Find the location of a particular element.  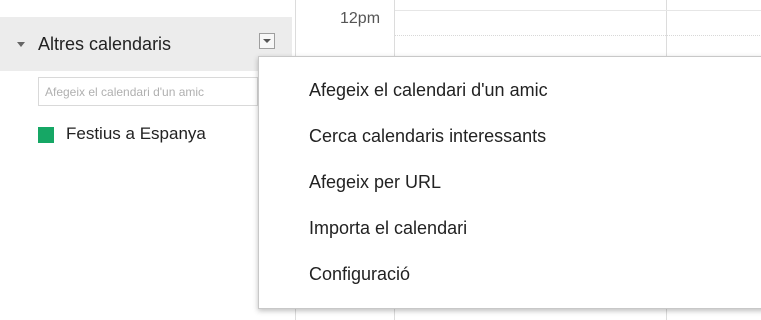

menu-item-settings: Configuració is located at coordinates (359, 274).